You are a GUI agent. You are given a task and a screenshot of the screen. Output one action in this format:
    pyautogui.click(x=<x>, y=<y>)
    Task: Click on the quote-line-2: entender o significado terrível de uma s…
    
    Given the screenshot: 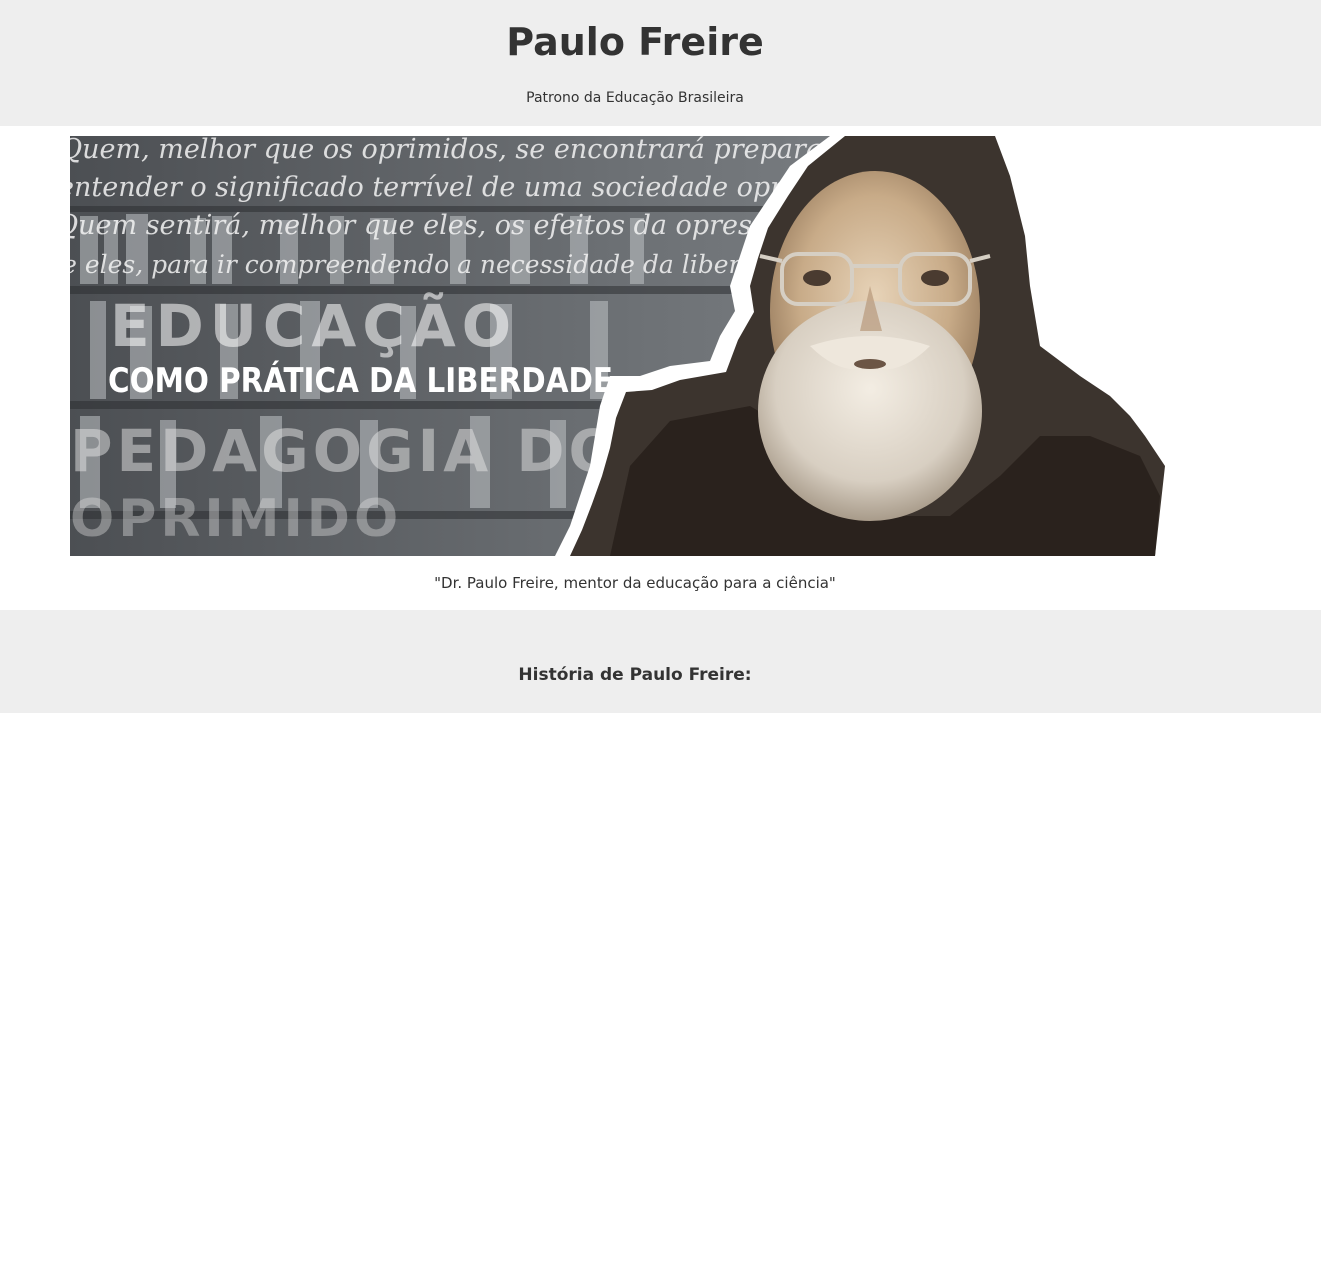 What is the action you would take?
    pyautogui.click(x=478, y=187)
    